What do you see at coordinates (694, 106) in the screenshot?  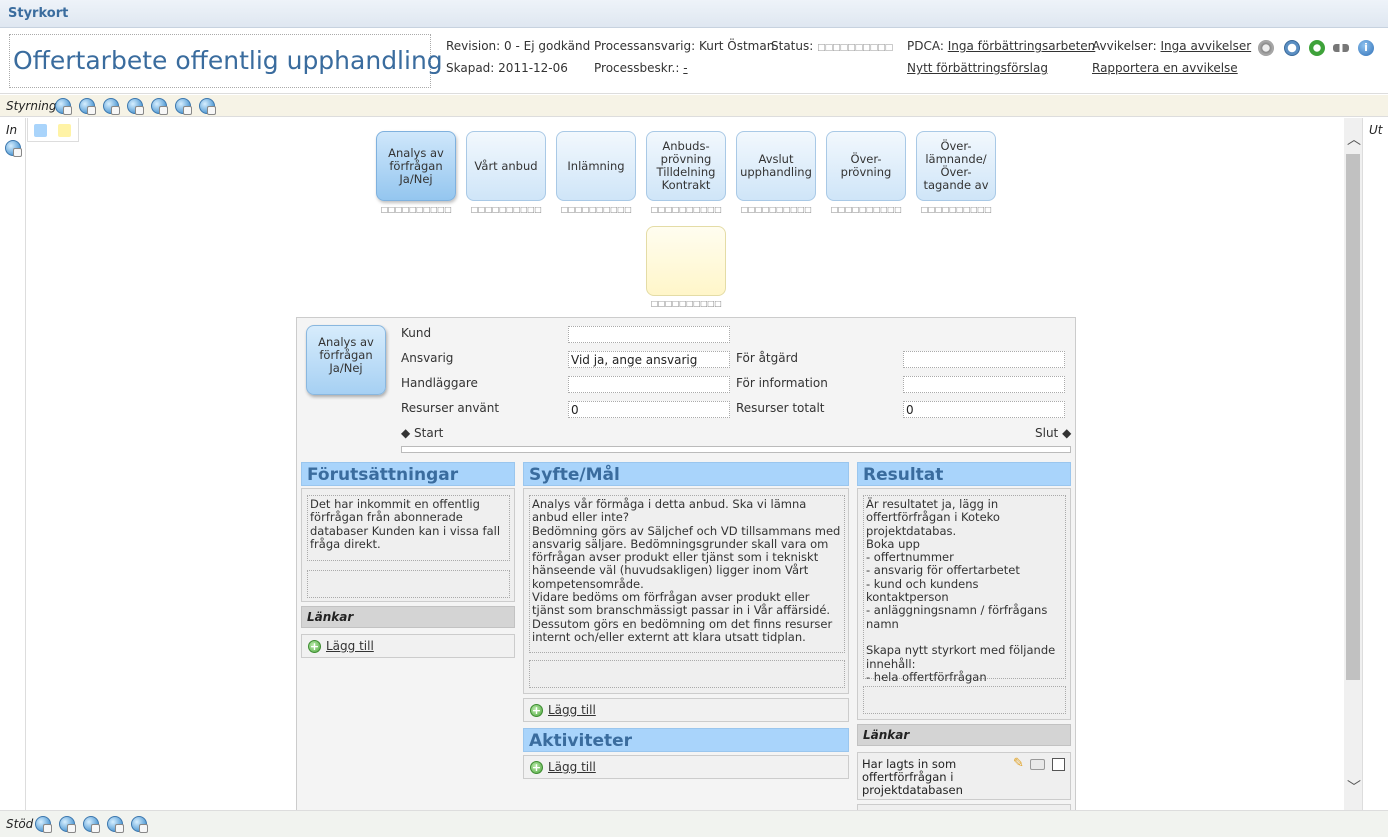 I see `styrning-bar: Styrning` at bounding box center [694, 106].